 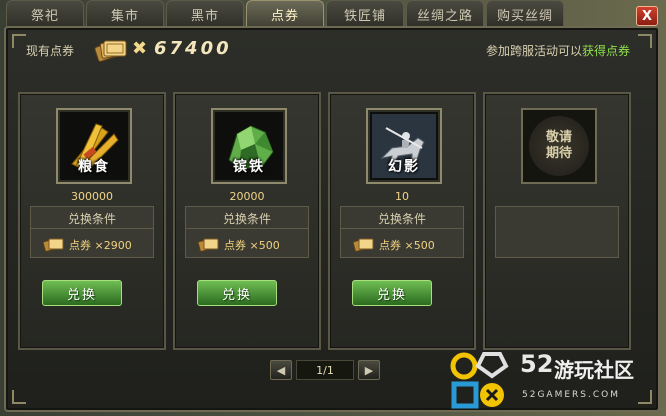 I want to click on coming-soon-frame: 敬请 期待, so click(x=559, y=146).